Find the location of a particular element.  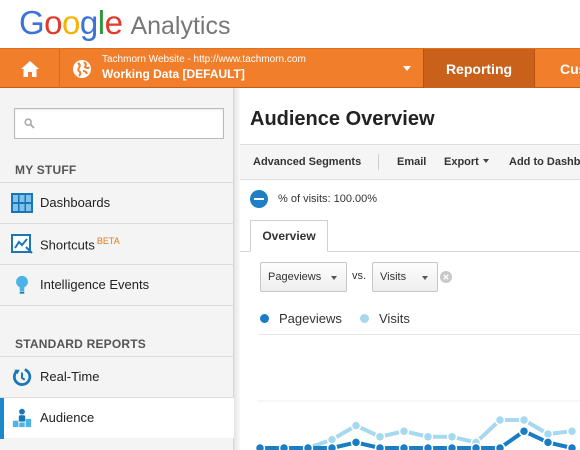

account-profile-name: Working Data [DEFAULT] is located at coordinates (173, 74).